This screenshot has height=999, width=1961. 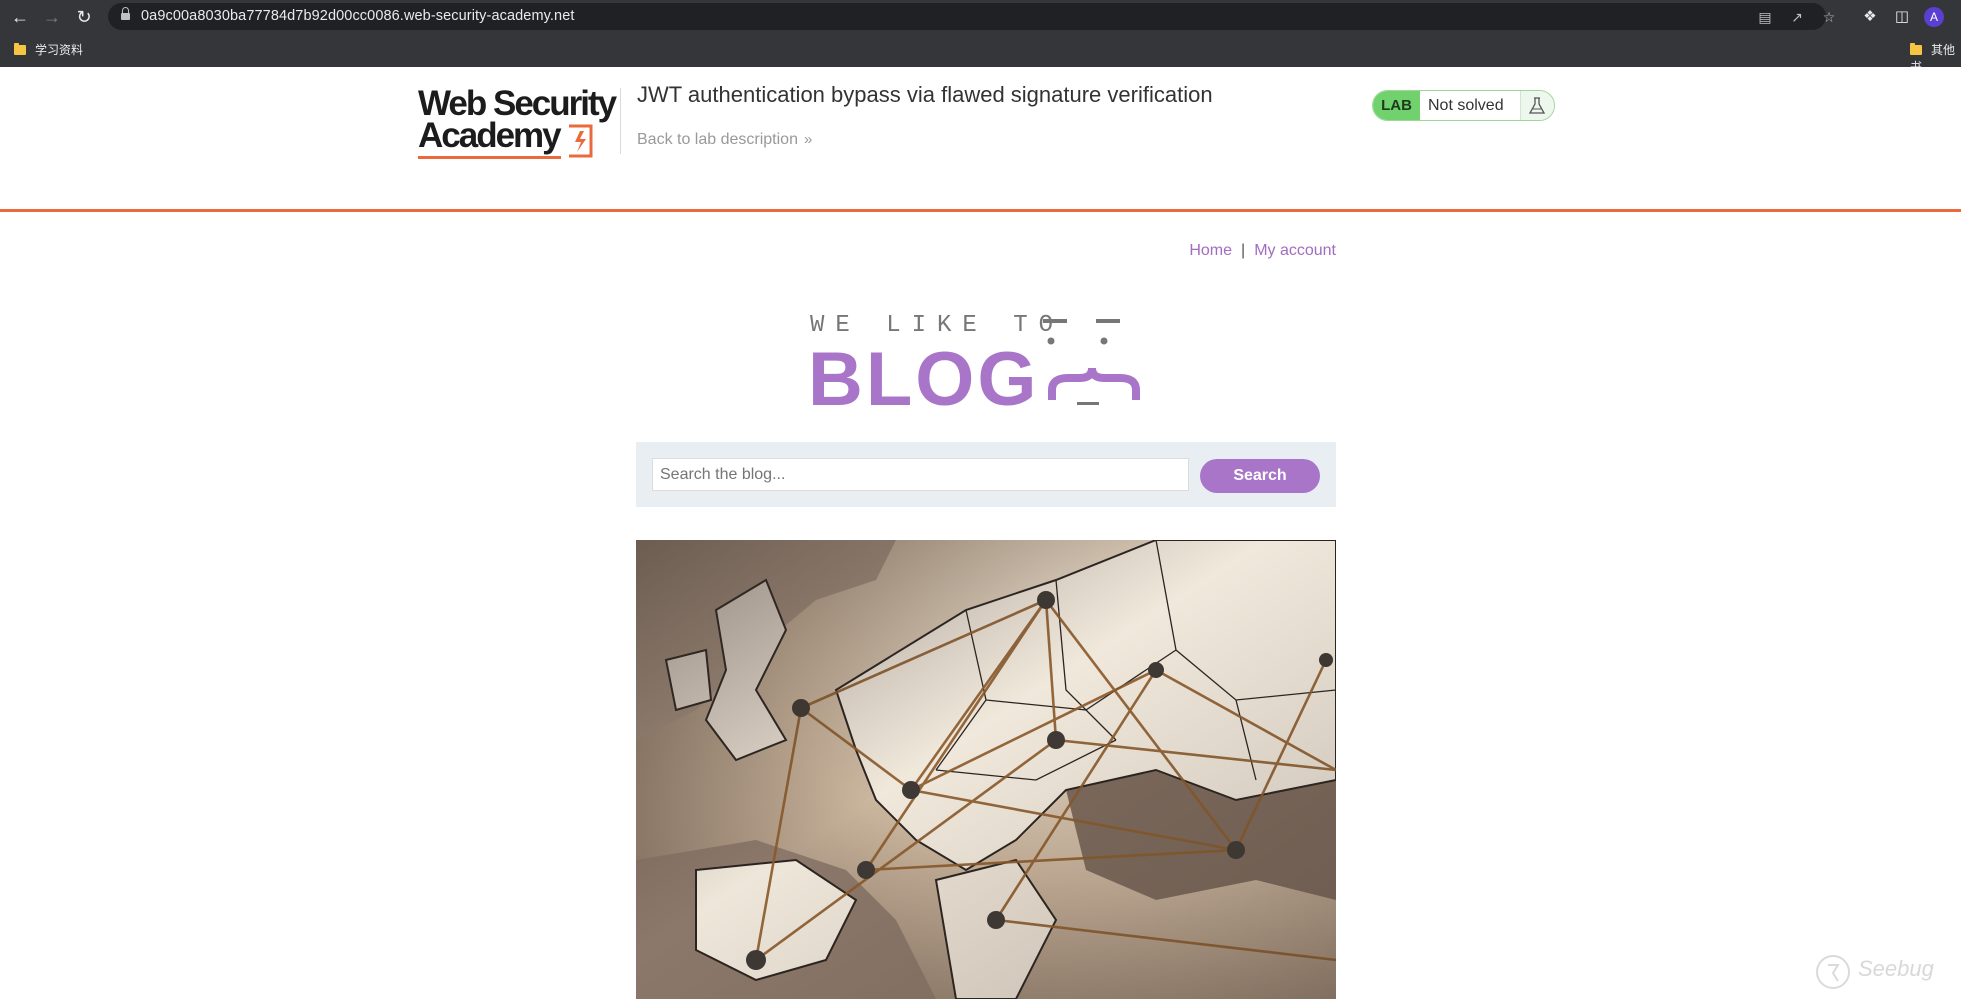 I want to click on side-panel-icon: ◫, so click(x=1902, y=17).